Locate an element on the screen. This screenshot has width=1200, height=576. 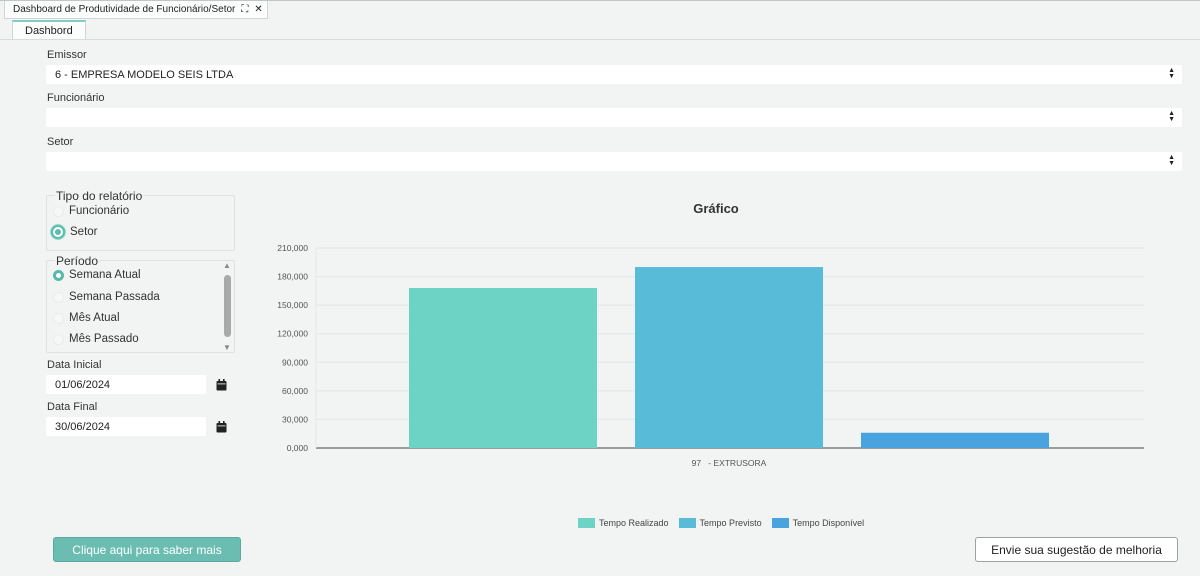
scroll-up-icon: ▲ is located at coordinates (227, 265).